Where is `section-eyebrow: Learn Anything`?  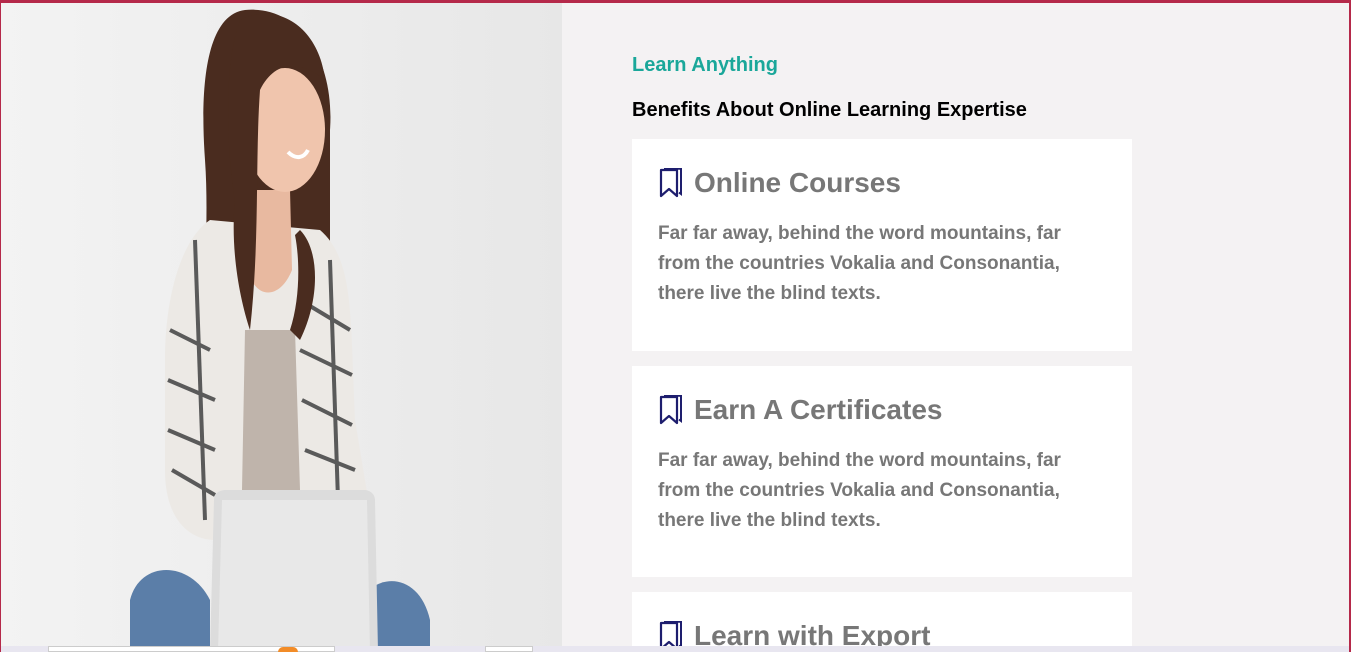
section-eyebrow: Learn Anything is located at coordinates (705, 65).